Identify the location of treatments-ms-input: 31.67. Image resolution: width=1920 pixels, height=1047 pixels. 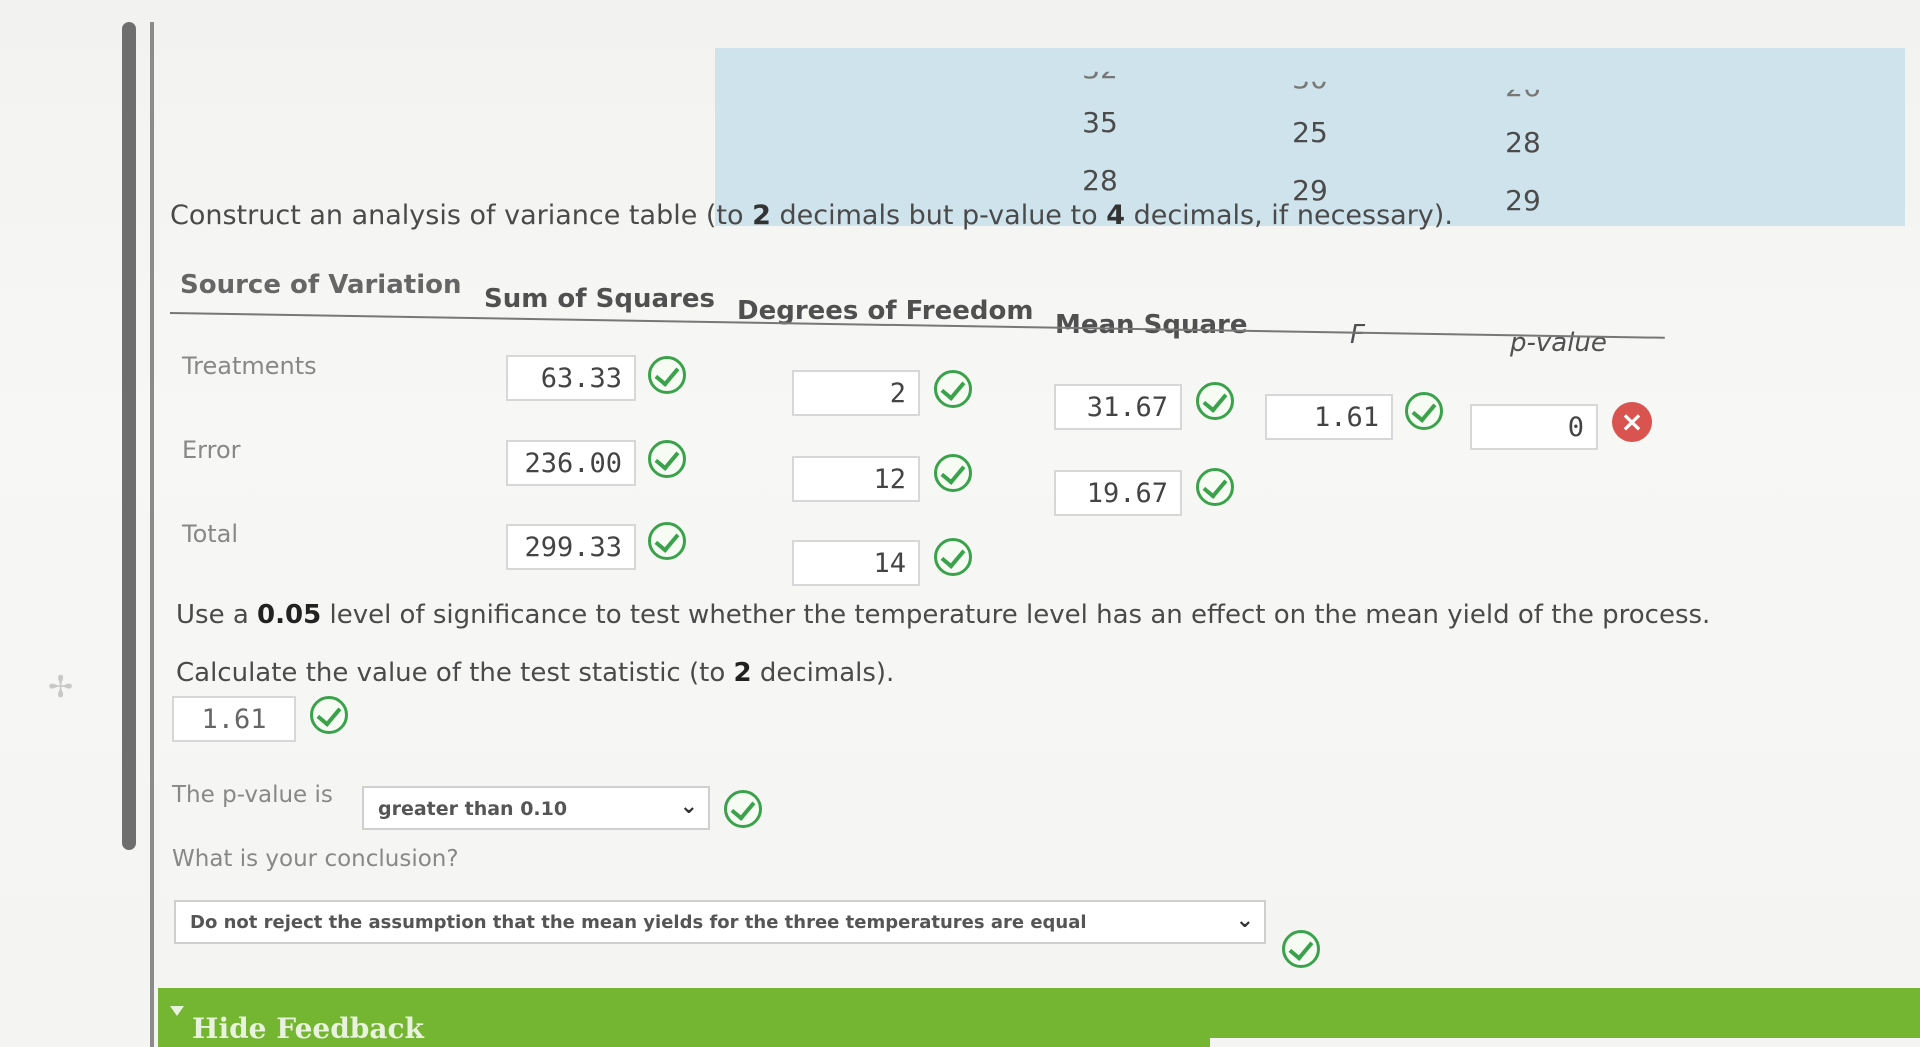
(1118, 407).